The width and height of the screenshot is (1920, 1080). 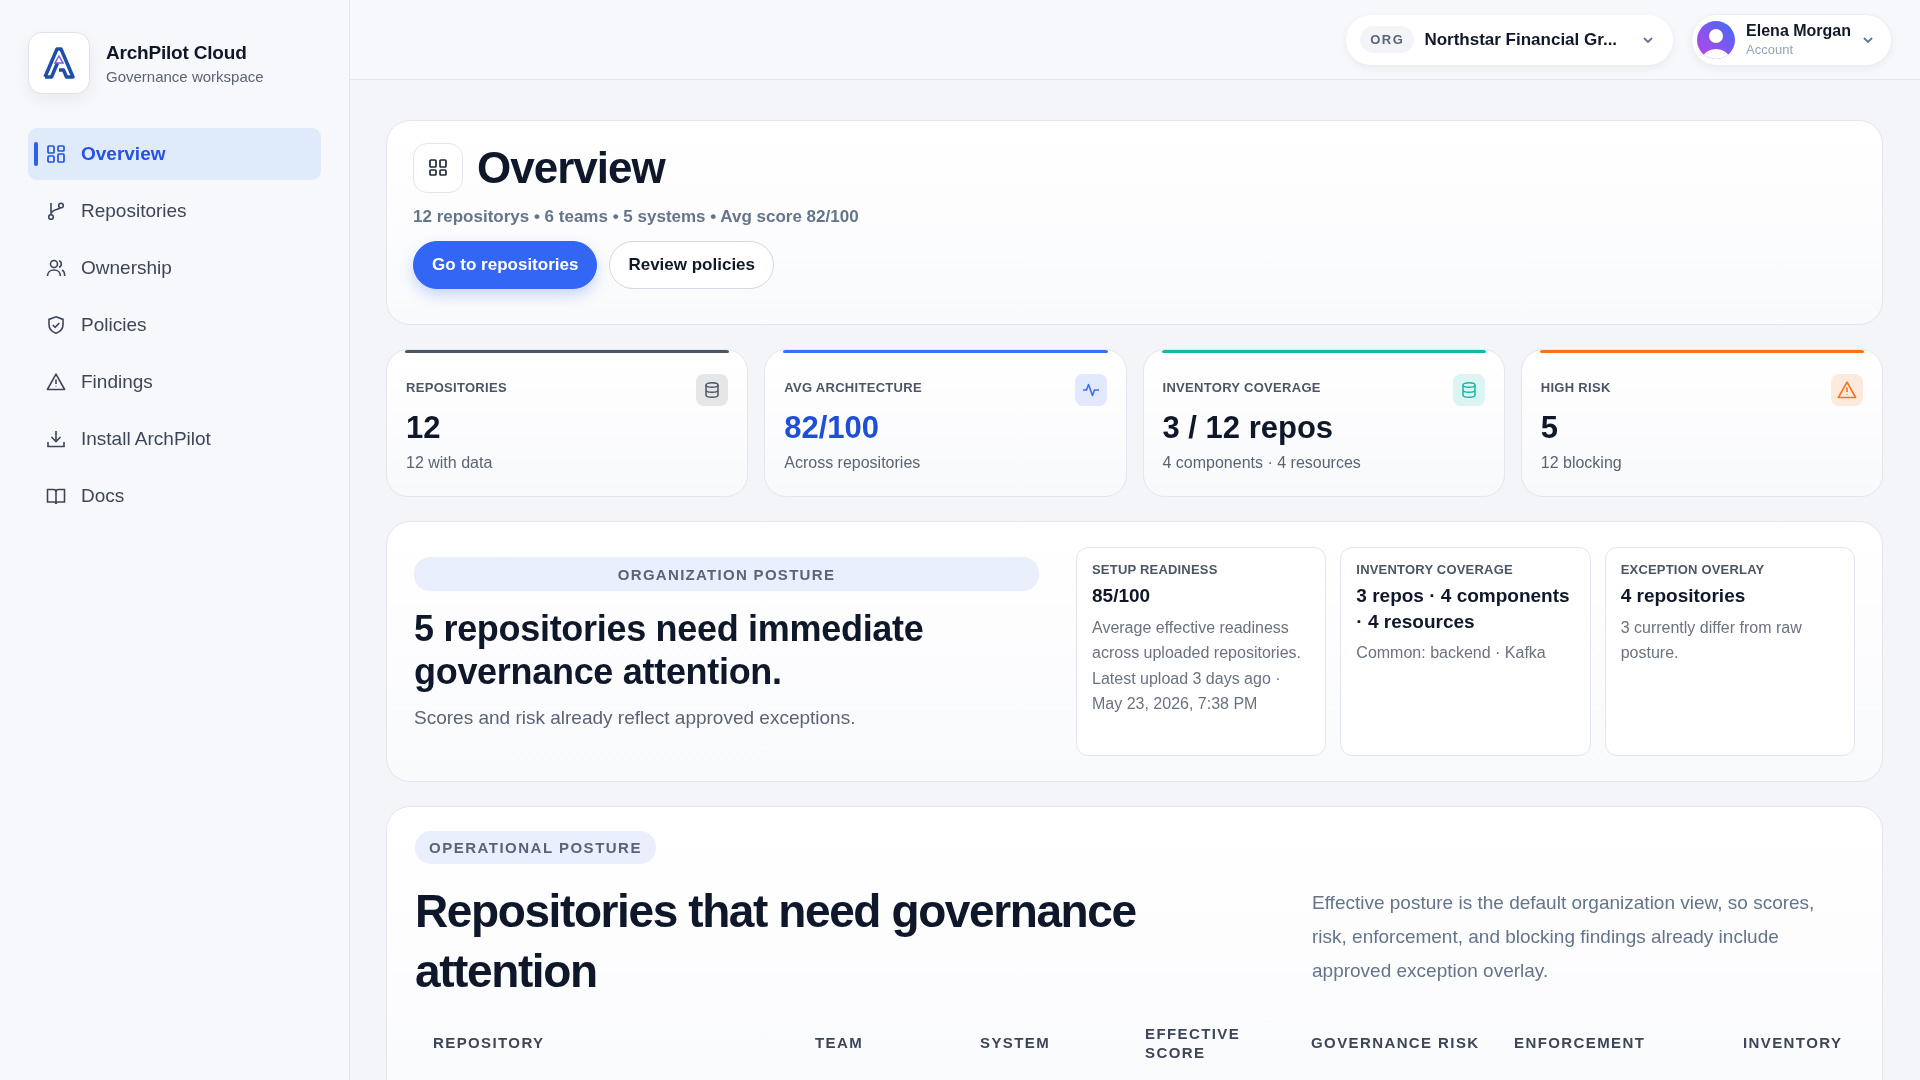 What do you see at coordinates (1451, 653) in the screenshot?
I see `metric-text: Common: backend · Kafka` at bounding box center [1451, 653].